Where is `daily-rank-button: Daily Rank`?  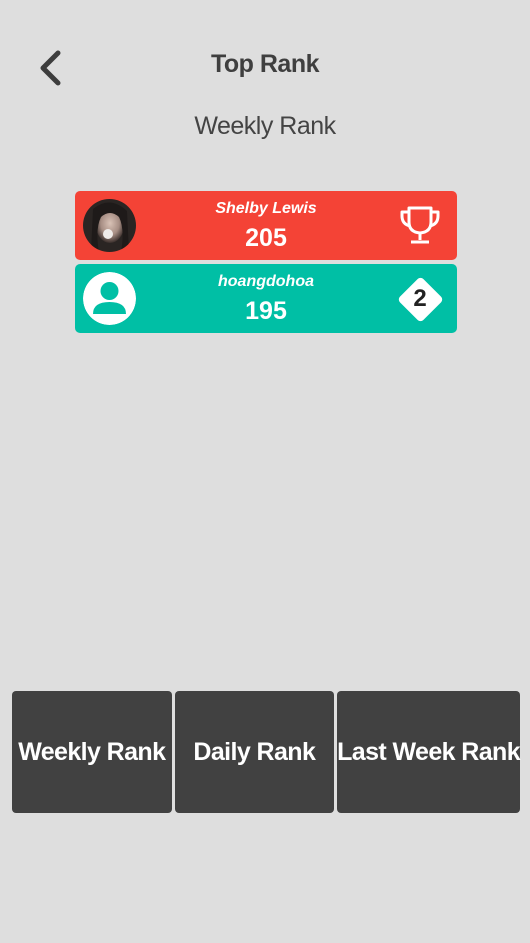 daily-rank-button: Daily Rank is located at coordinates (254, 752).